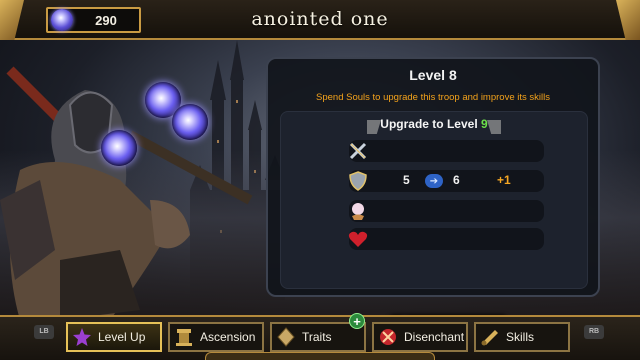  What do you see at coordinates (122, 337) in the screenshot?
I see `tab-level-up-label: Level Up` at bounding box center [122, 337].